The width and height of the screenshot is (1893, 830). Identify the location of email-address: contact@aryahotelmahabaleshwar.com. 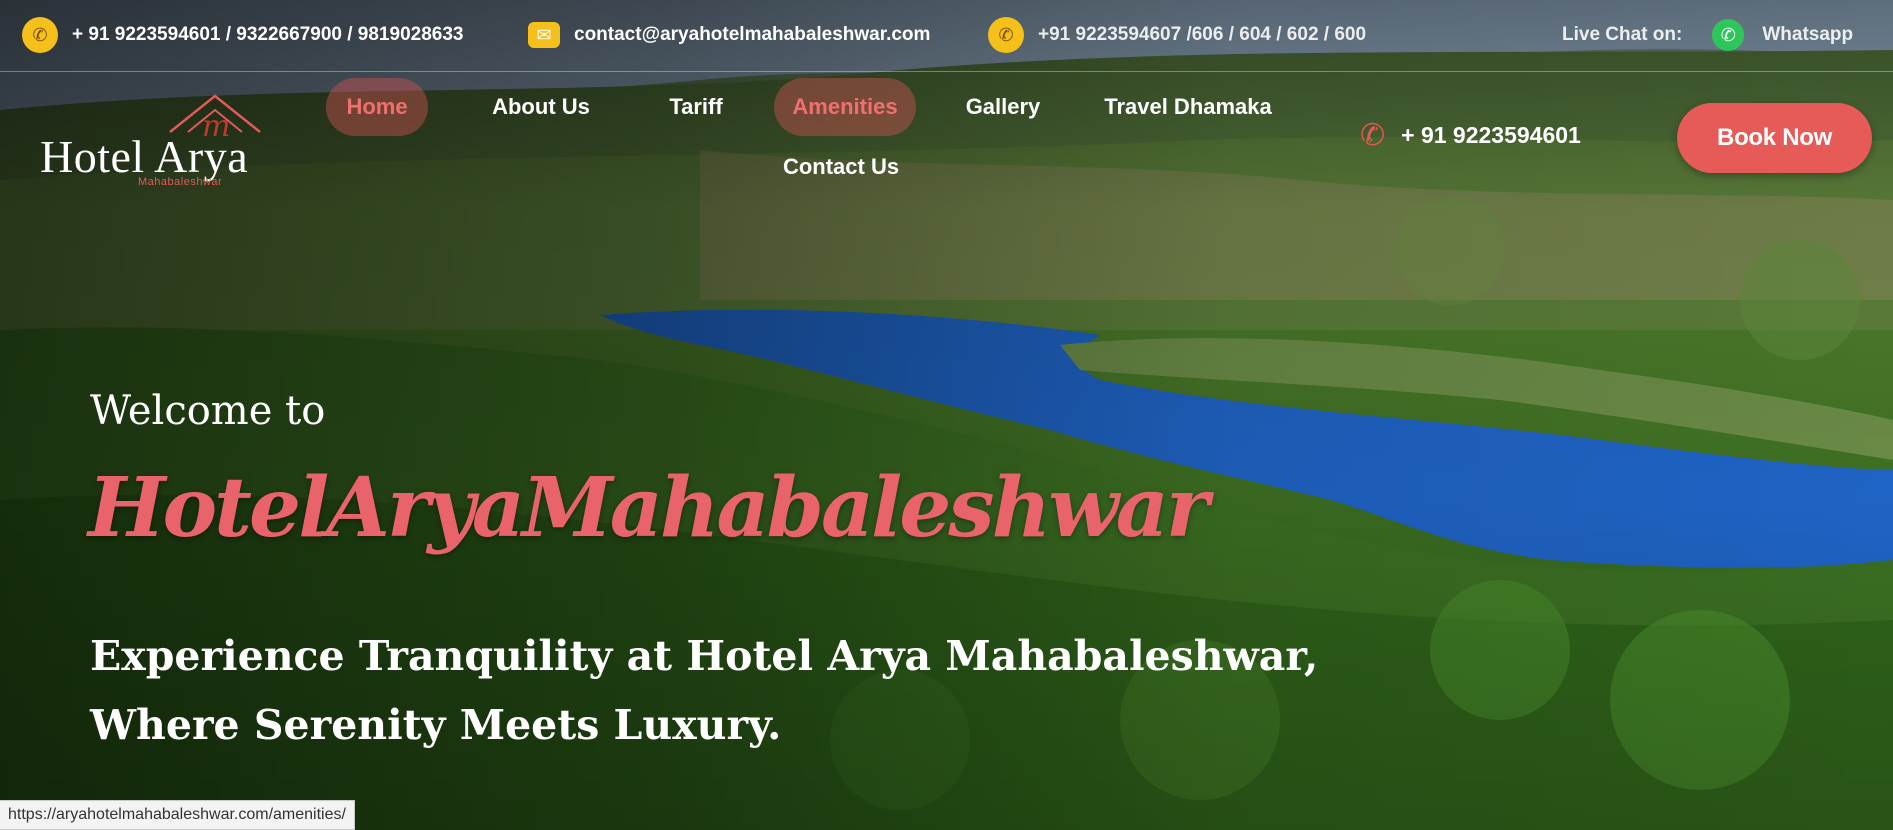
(752, 35).